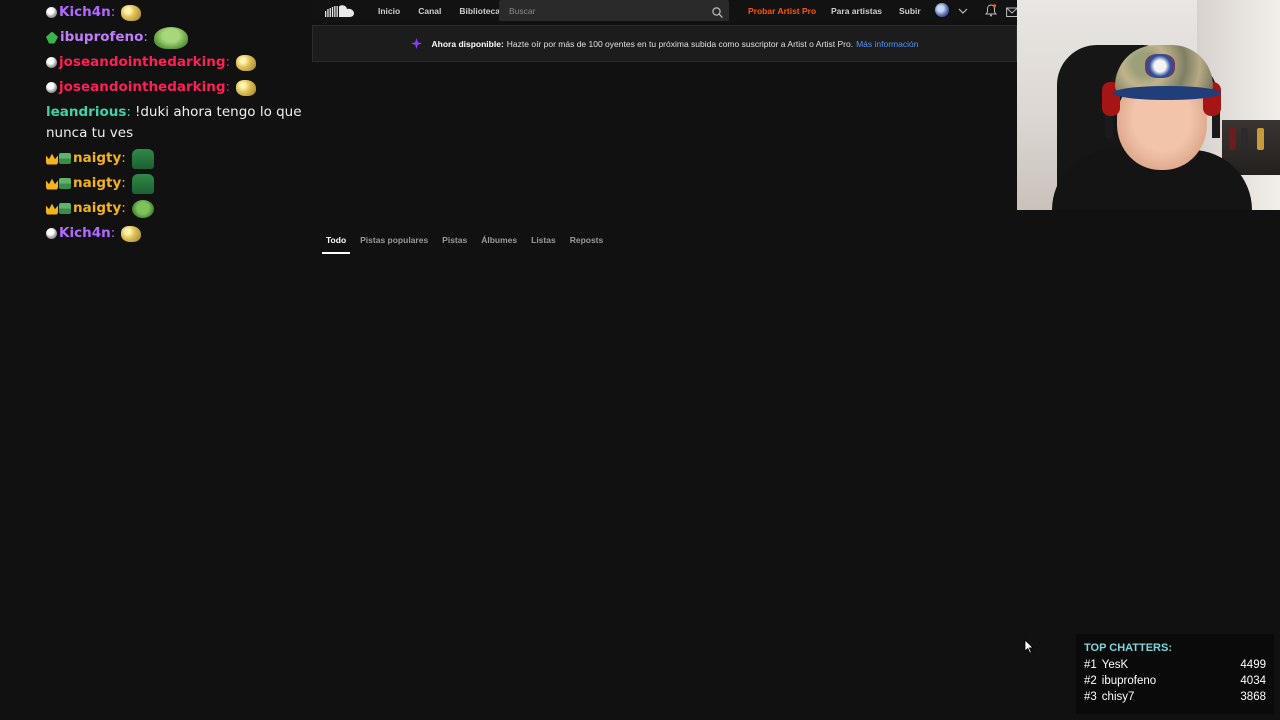 This screenshot has width=1280, height=720. What do you see at coordinates (467, 43) in the screenshot?
I see `banner-bold-label: Ahora disponible:` at bounding box center [467, 43].